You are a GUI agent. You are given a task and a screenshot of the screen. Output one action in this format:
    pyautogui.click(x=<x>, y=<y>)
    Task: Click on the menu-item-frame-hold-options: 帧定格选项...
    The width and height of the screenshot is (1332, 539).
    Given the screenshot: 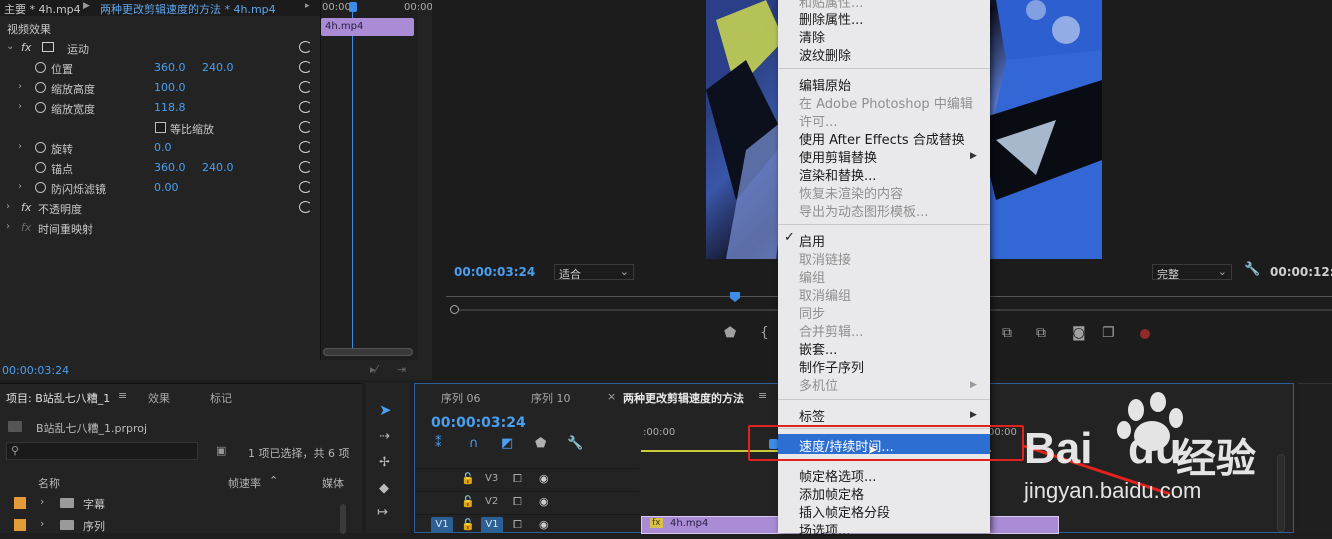 What is the action you would take?
    pyautogui.click(x=837, y=475)
    